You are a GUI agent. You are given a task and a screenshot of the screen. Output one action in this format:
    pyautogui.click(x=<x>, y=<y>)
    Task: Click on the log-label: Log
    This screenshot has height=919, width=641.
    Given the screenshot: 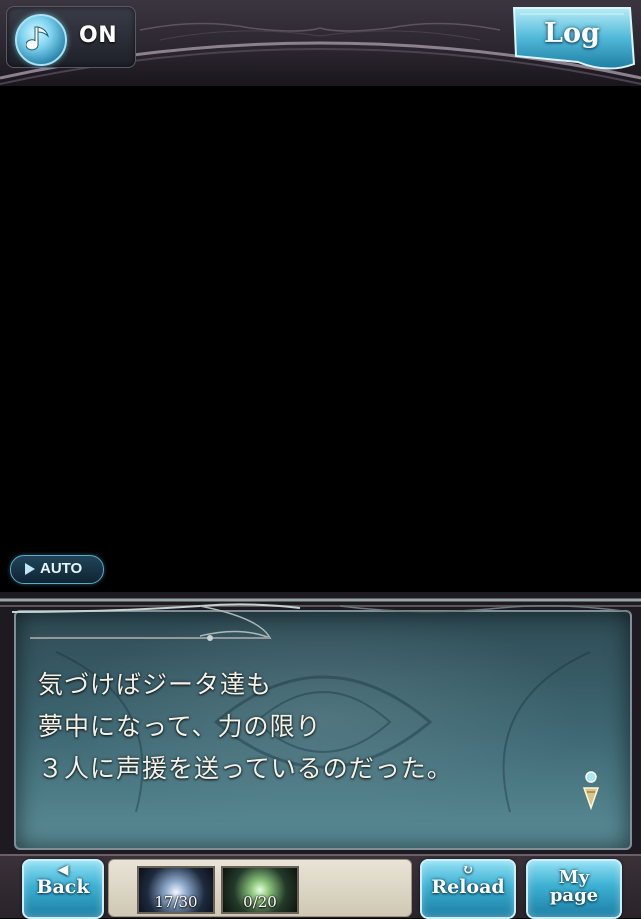 What is the action you would take?
    pyautogui.click(x=572, y=33)
    